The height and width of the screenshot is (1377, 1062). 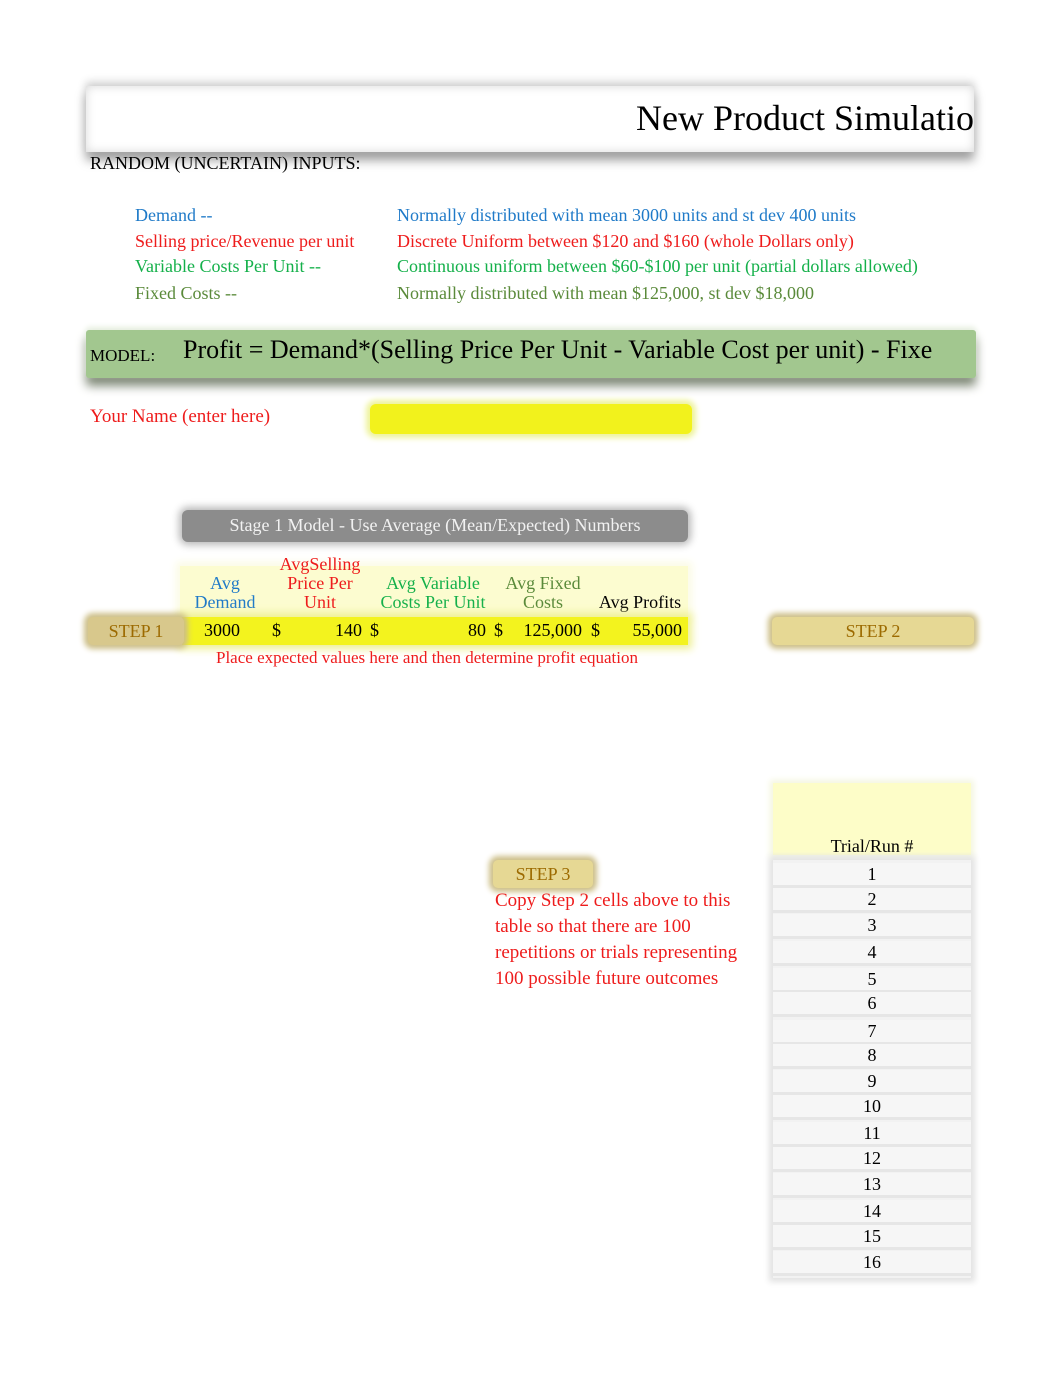 I want to click on step1-button: STEP 1, so click(x=136, y=631).